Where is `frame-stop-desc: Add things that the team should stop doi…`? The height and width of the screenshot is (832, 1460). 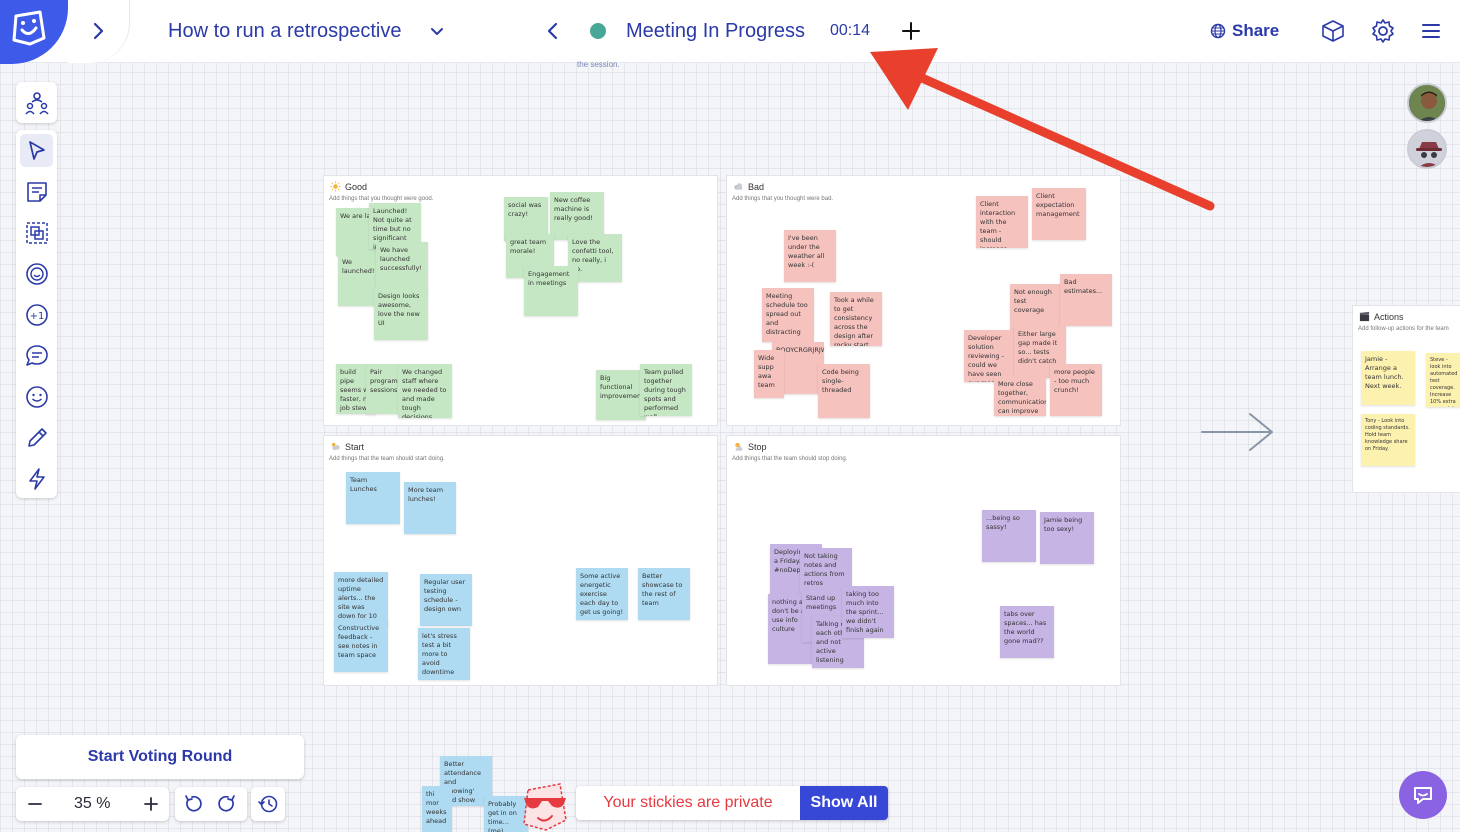
frame-stop-desc: Add things that the team should stop doi… is located at coordinates (790, 459).